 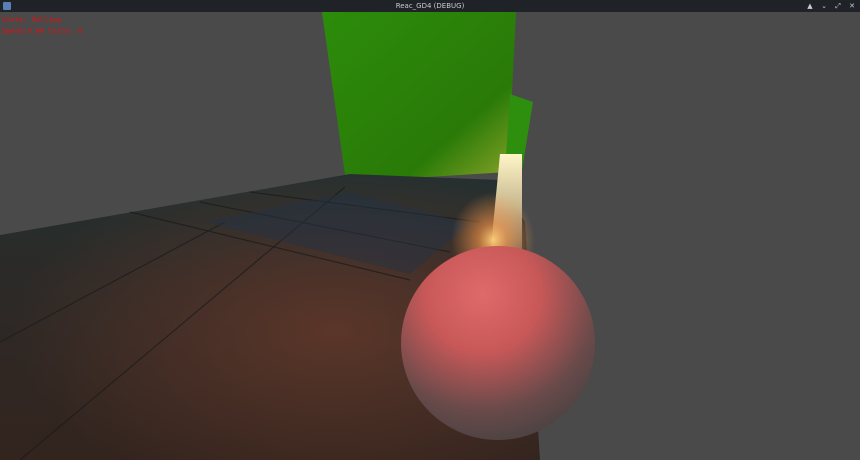 What do you see at coordinates (838, 6) in the screenshot?
I see `maximize-icon: ⤢` at bounding box center [838, 6].